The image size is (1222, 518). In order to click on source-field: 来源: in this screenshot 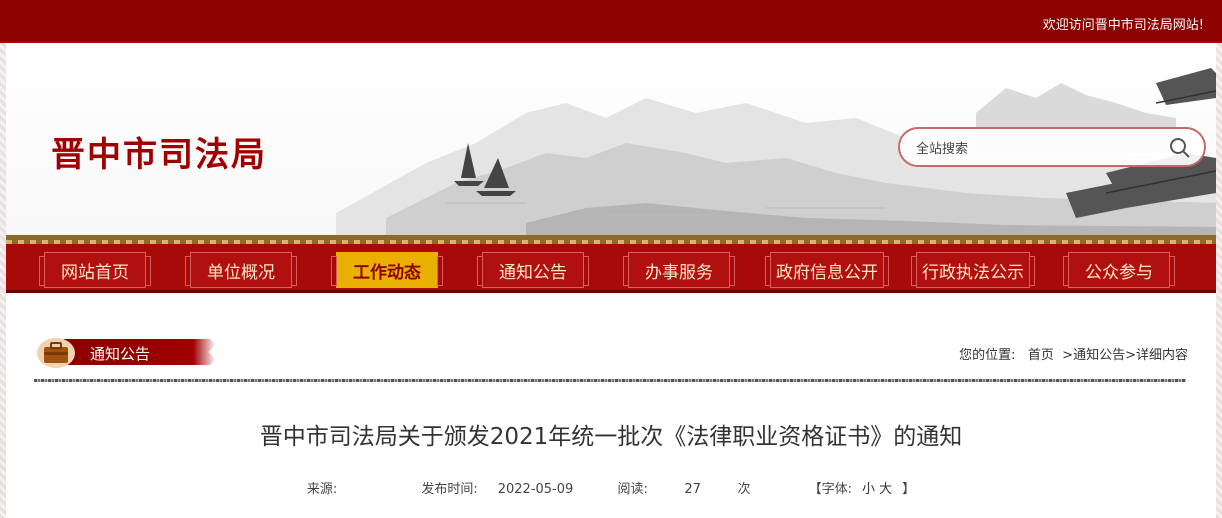, I will do `click(332, 489)`.